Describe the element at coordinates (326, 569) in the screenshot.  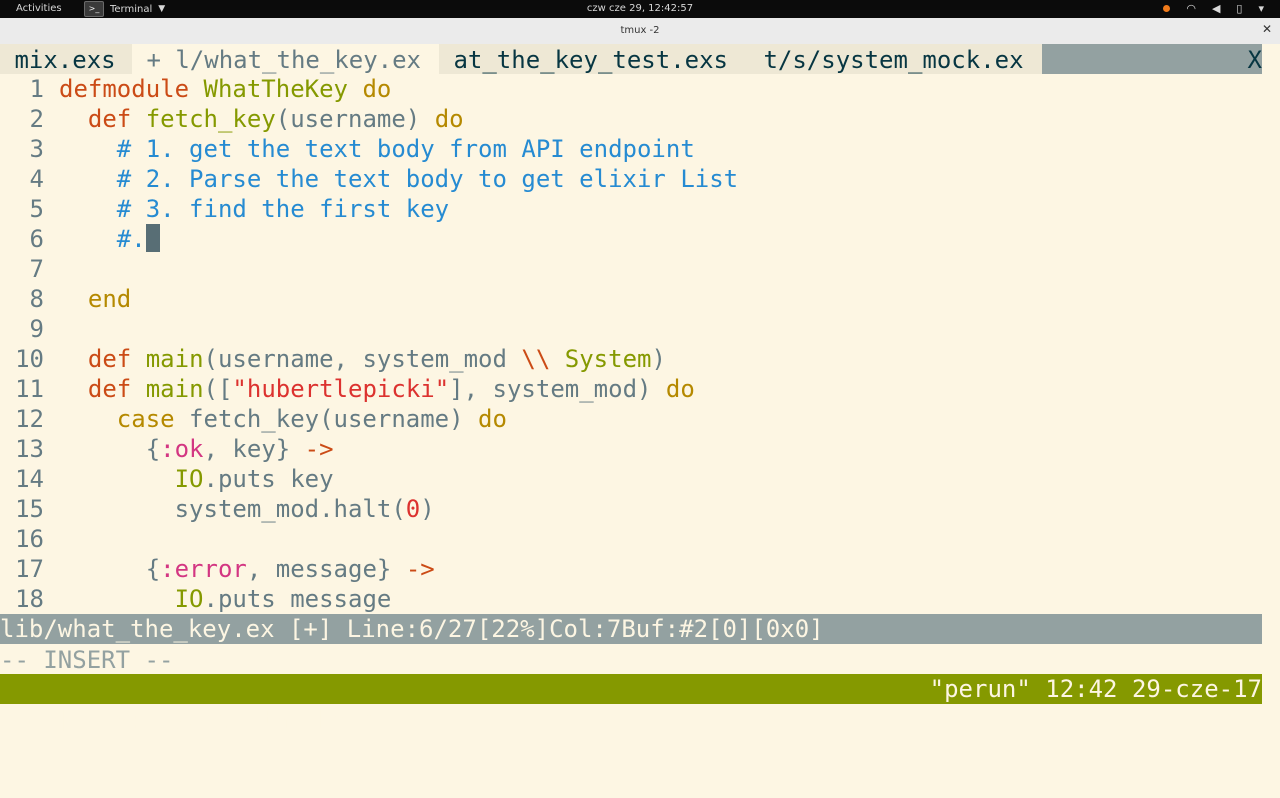
I see `code-token: , message}` at that location.